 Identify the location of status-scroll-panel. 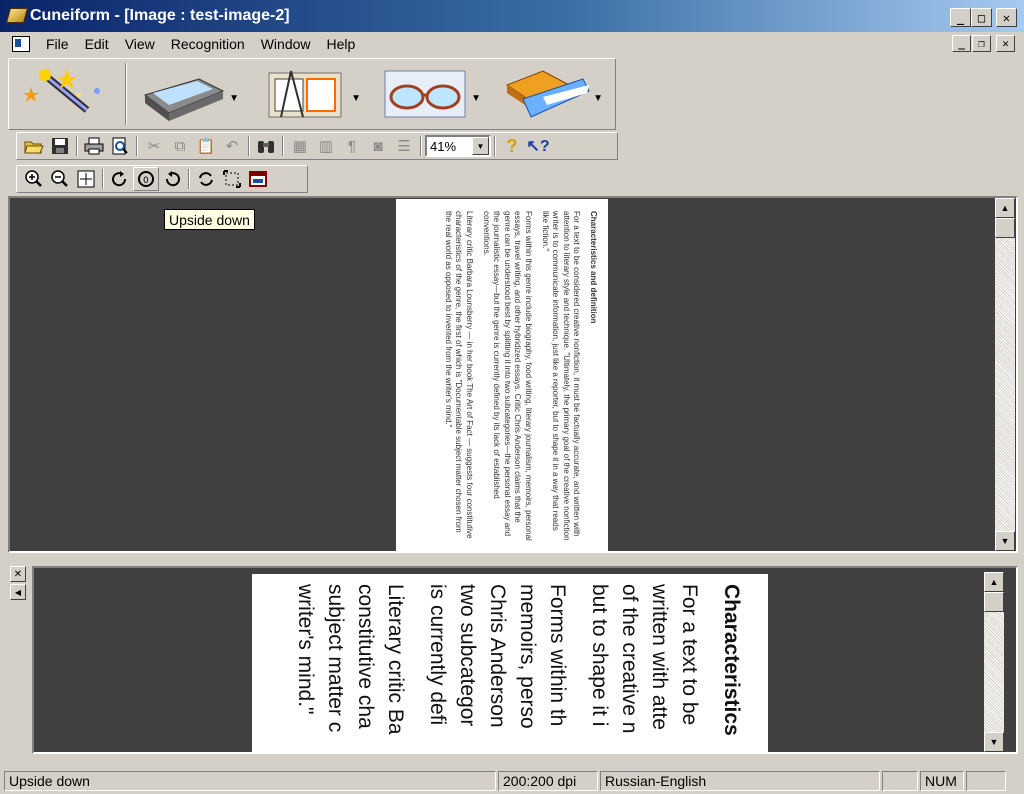
(986, 781).